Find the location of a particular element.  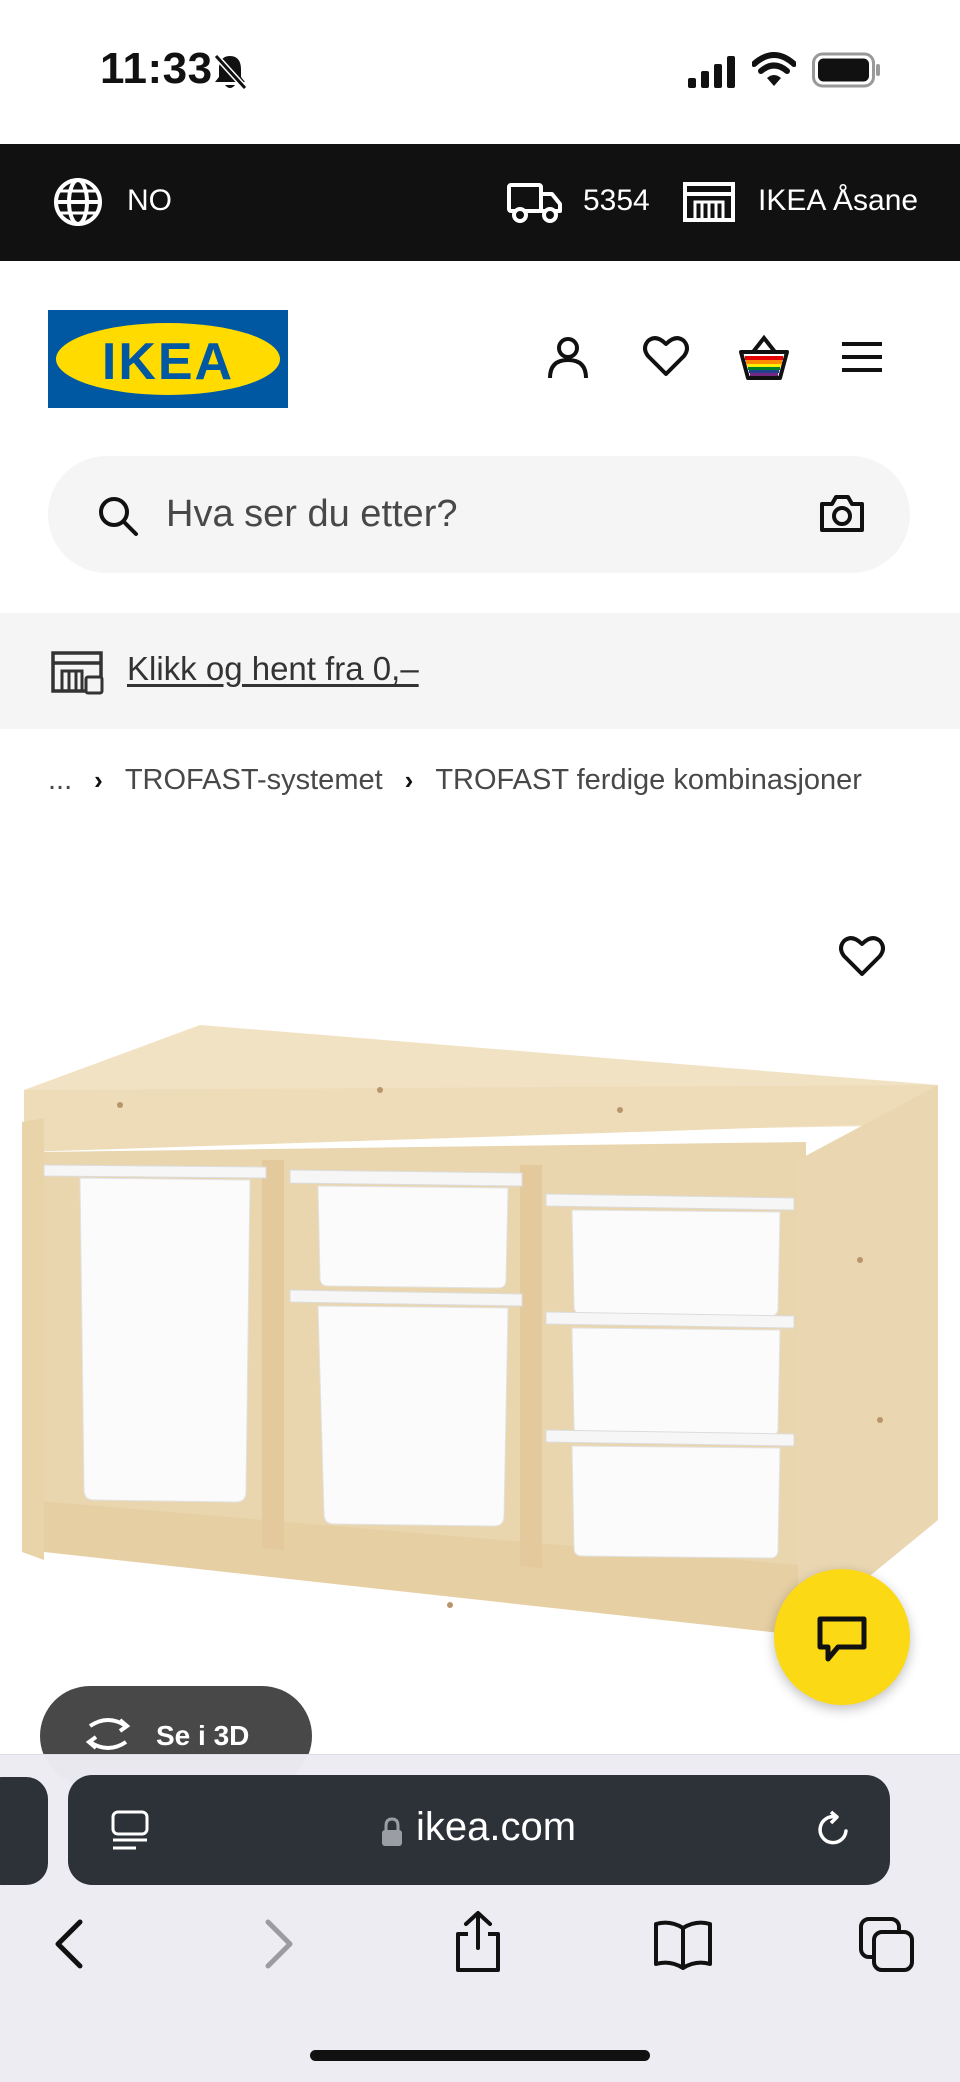

postcode-label: 5354 is located at coordinates (616, 201).